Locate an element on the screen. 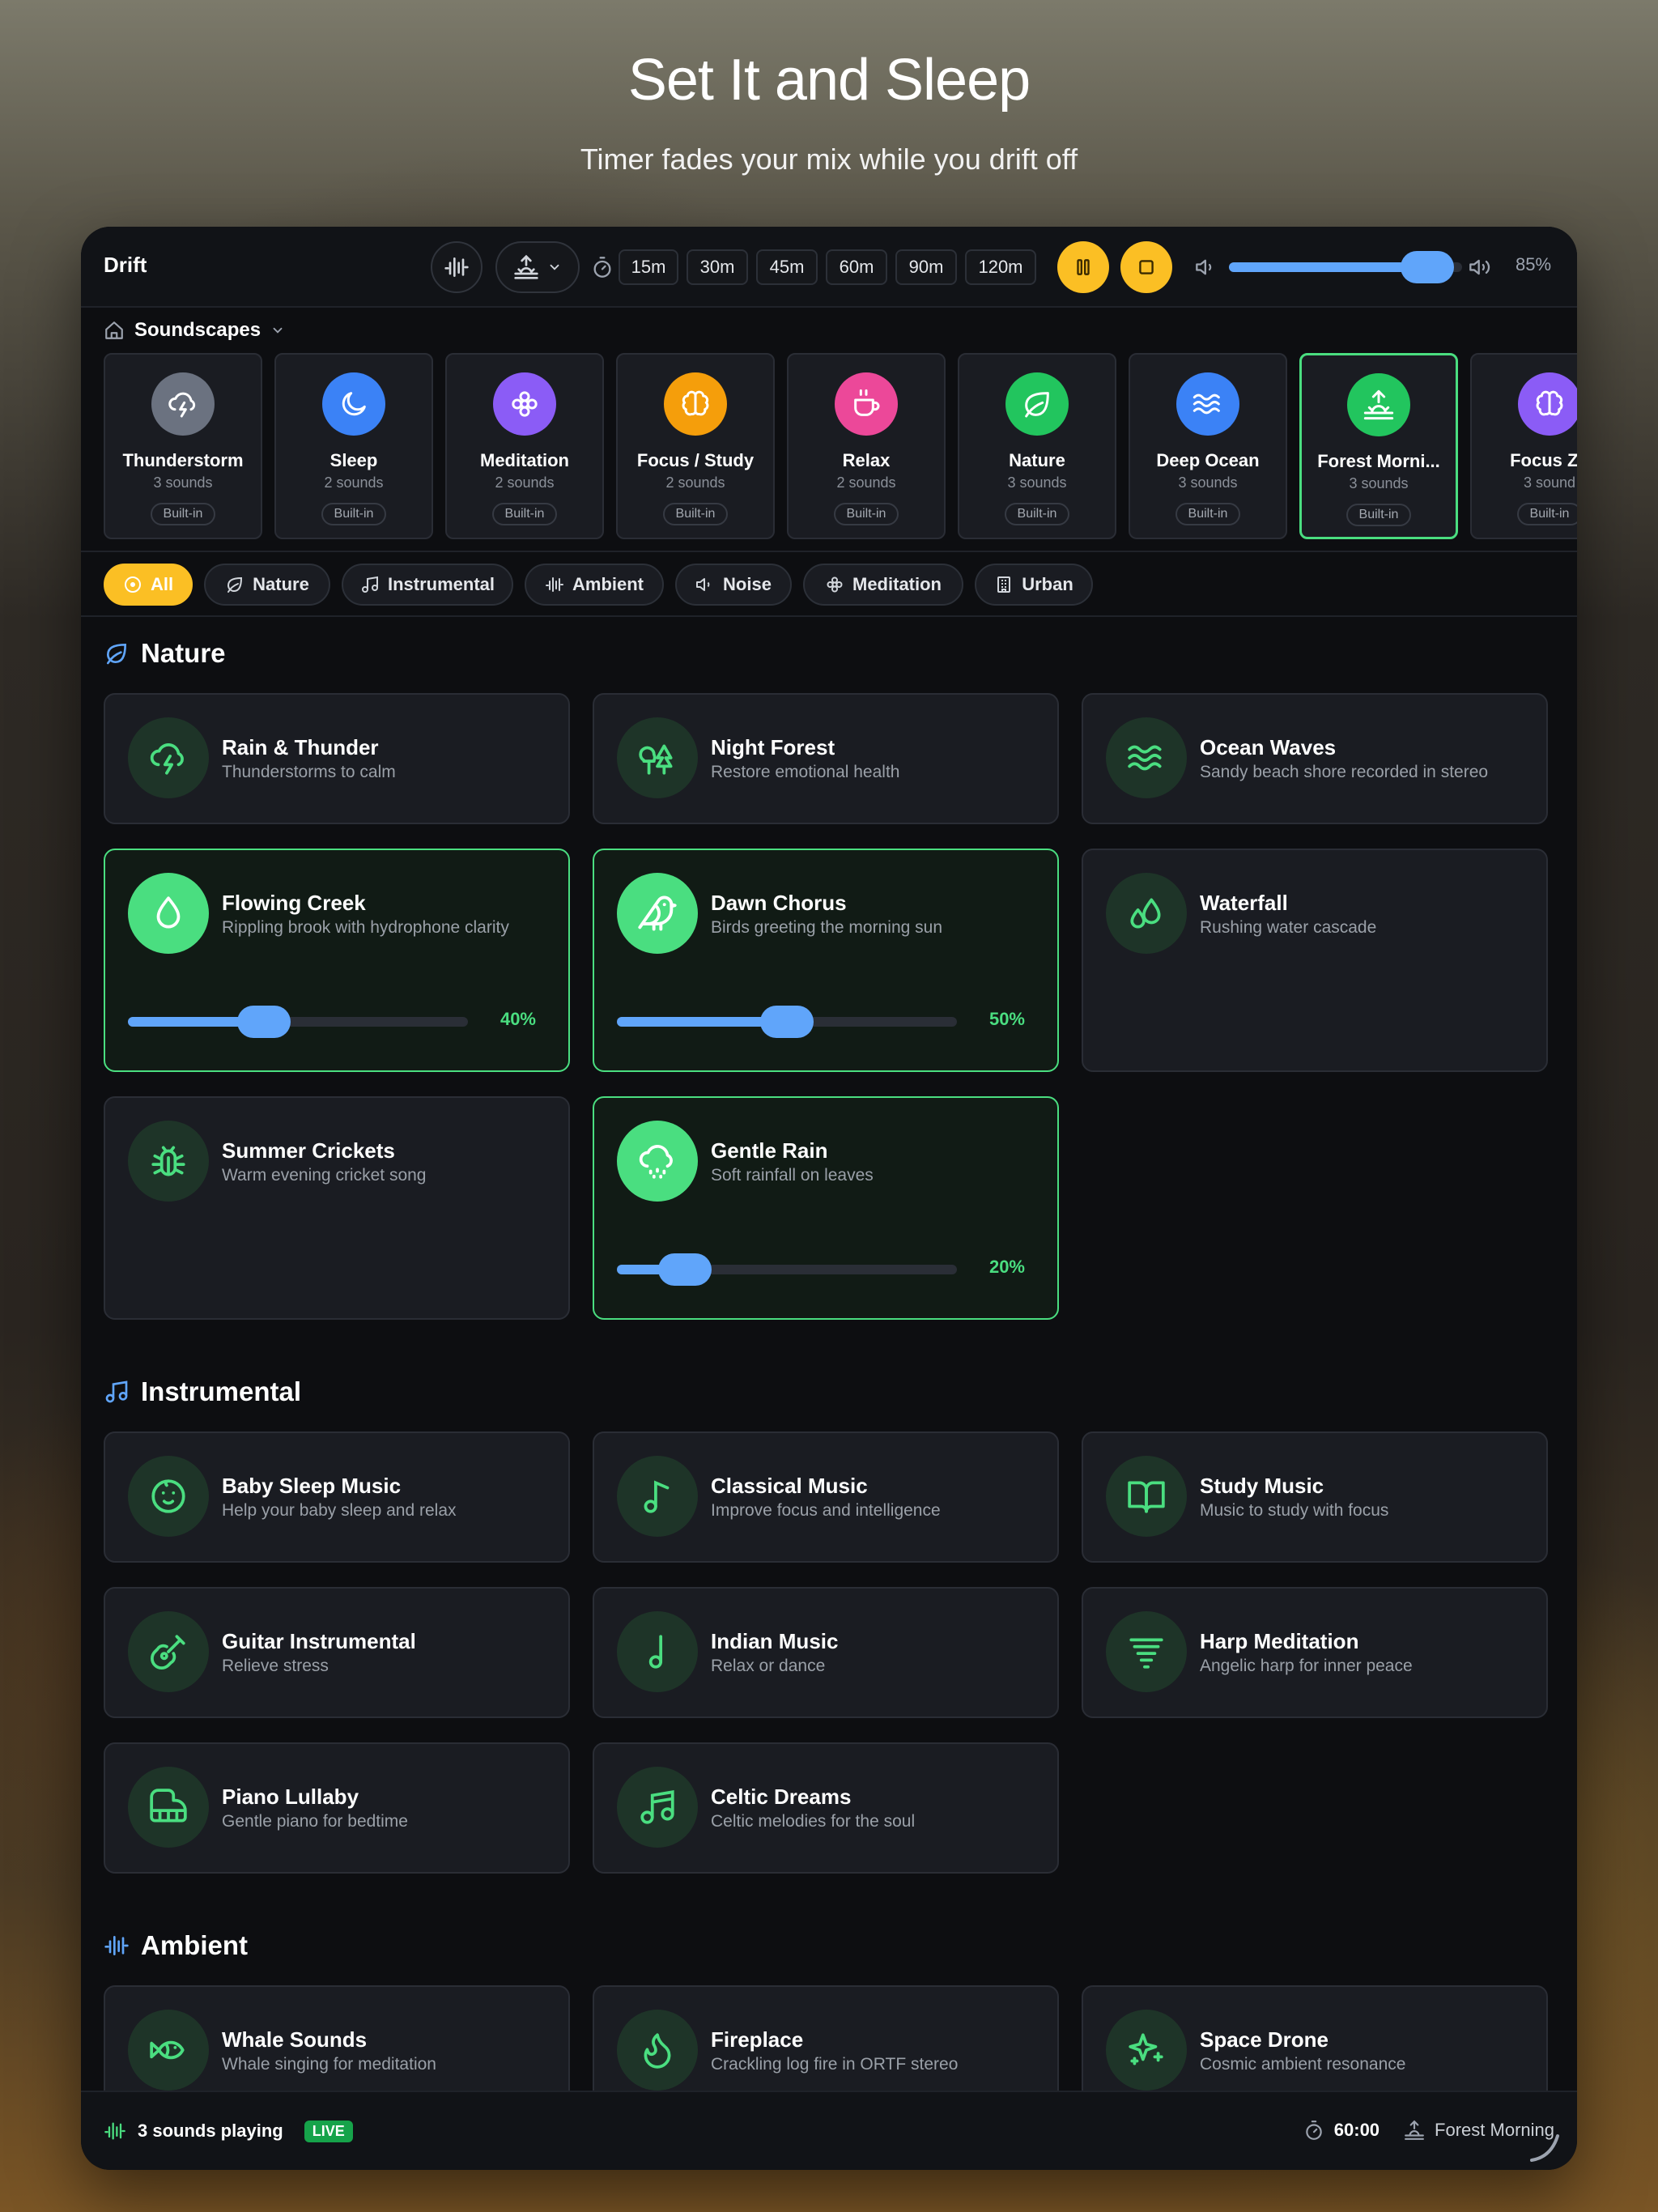 The height and width of the screenshot is (2212, 1658). brain-icon is located at coordinates (1549, 403).